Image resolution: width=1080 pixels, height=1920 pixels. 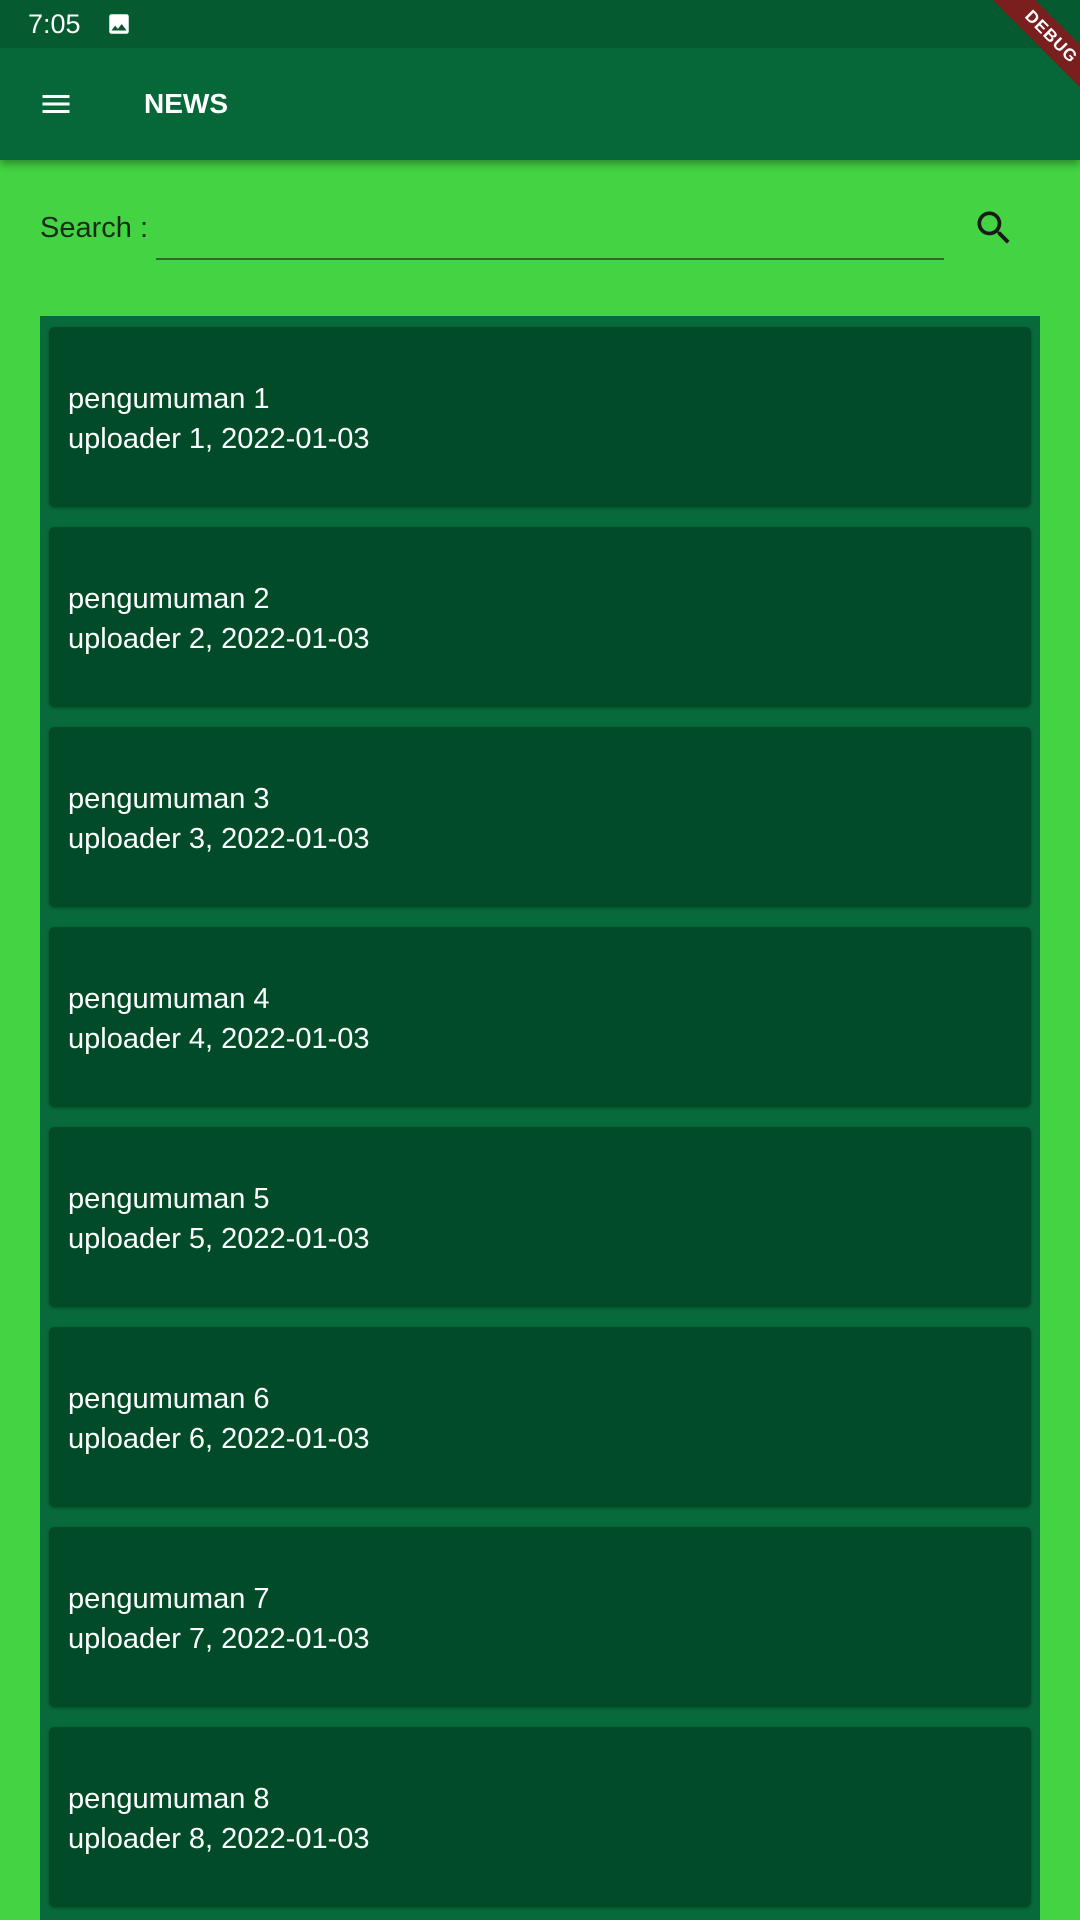 I want to click on news-card: pengumuman 7 uploader 7, 2022-01-03, so click(x=540, y=1617).